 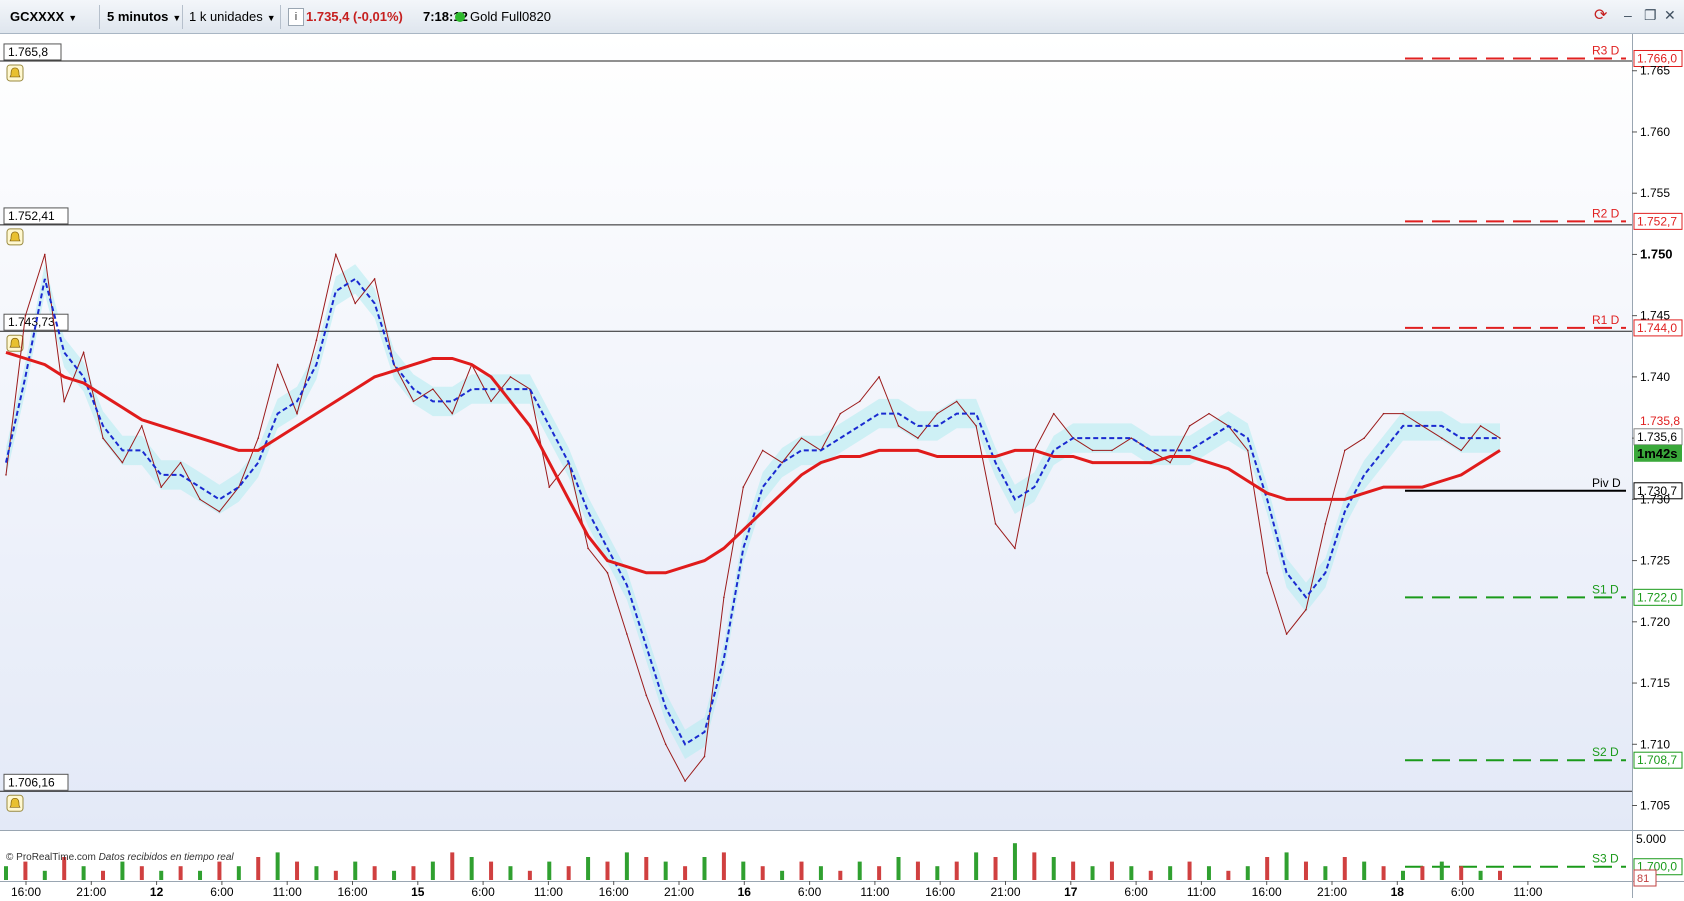 I want to click on volume-pane-background, so click(x=816, y=856).